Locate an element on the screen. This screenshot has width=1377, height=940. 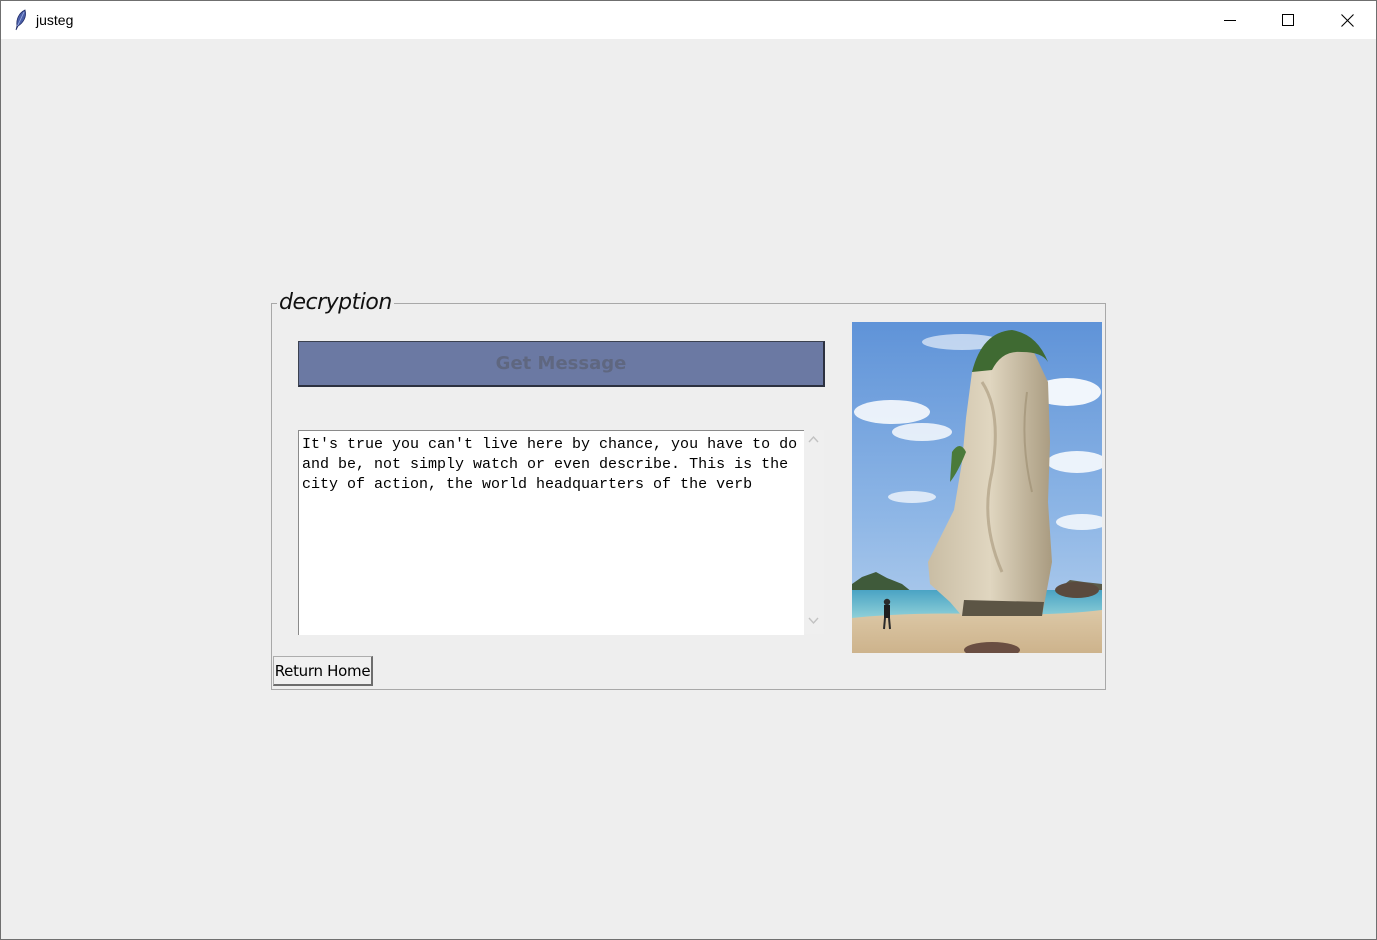
title-bar: justeg is located at coordinates (688, 20).